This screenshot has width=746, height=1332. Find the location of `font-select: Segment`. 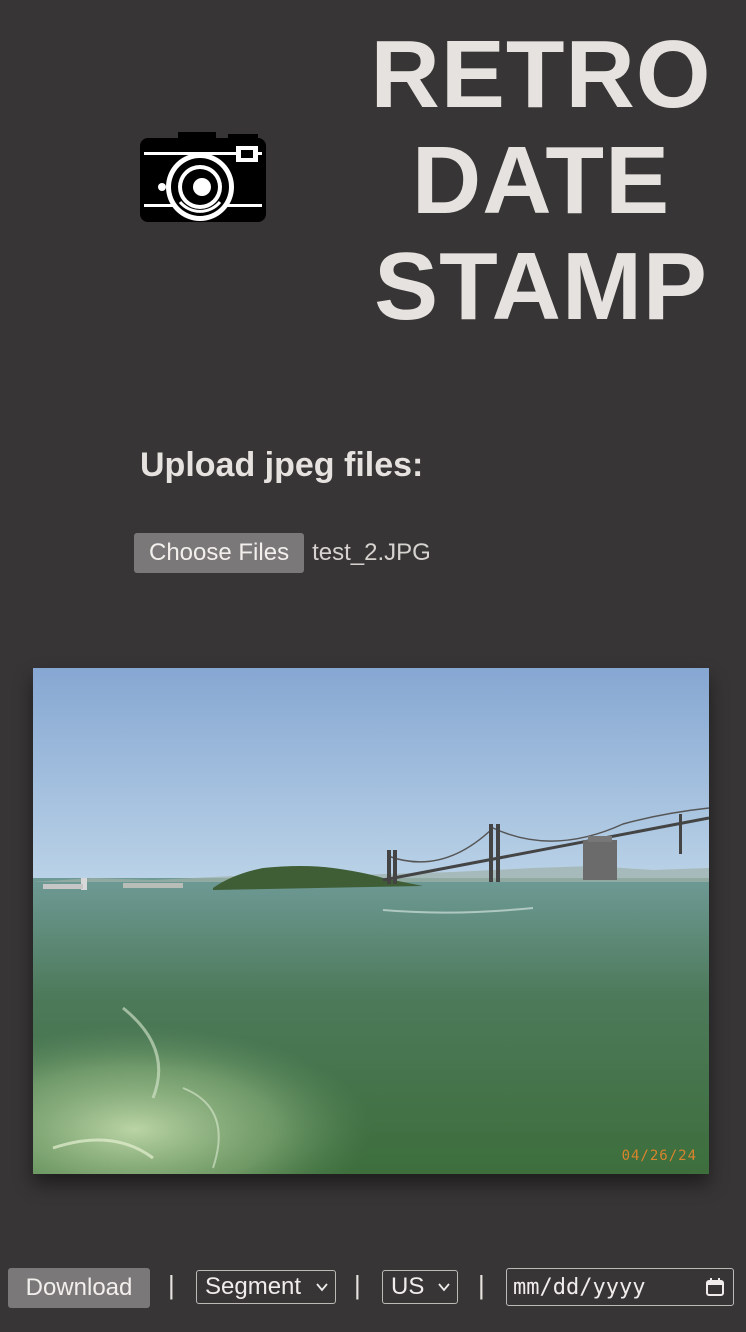

font-select: Segment is located at coordinates (266, 1287).